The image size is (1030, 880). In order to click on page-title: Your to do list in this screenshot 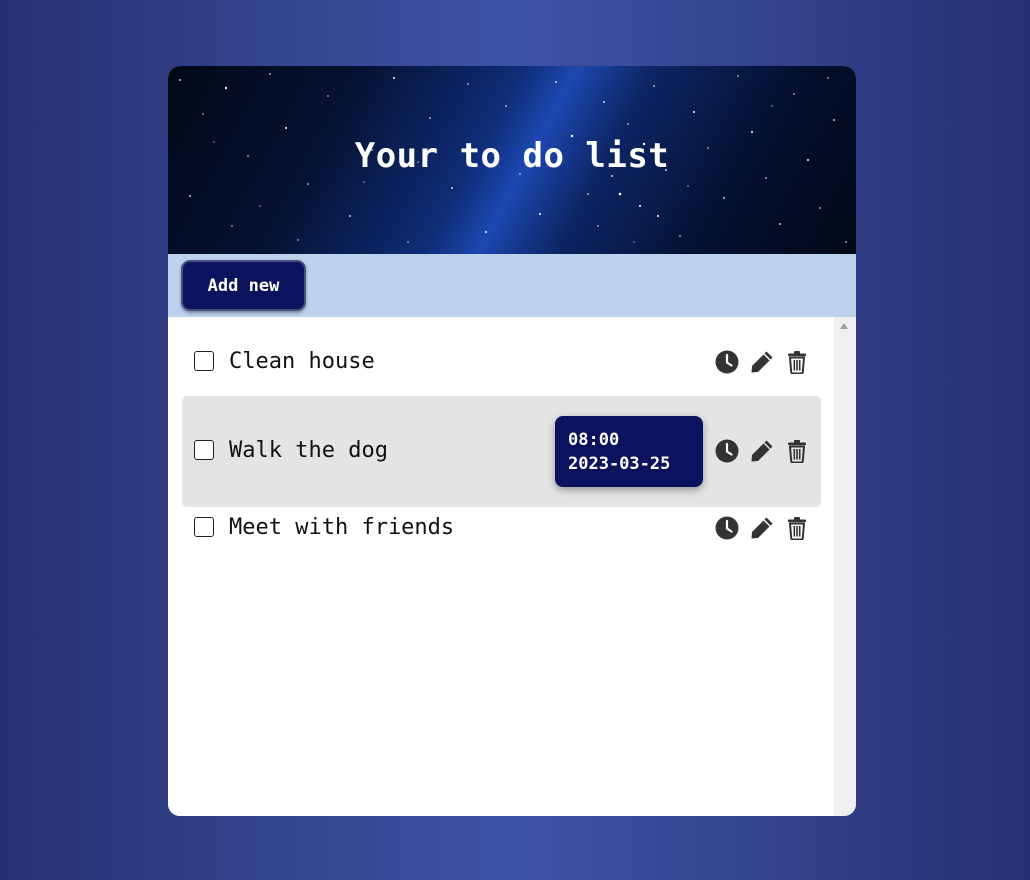, I will do `click(512, 156)`.